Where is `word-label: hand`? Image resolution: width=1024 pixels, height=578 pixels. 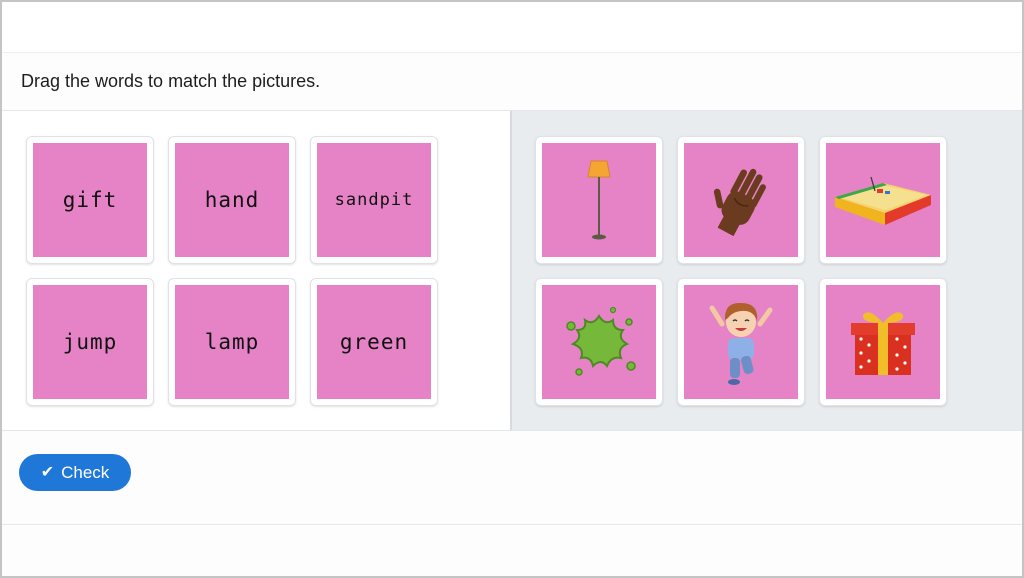 word-label: hand is located at coordinates (232, 200).